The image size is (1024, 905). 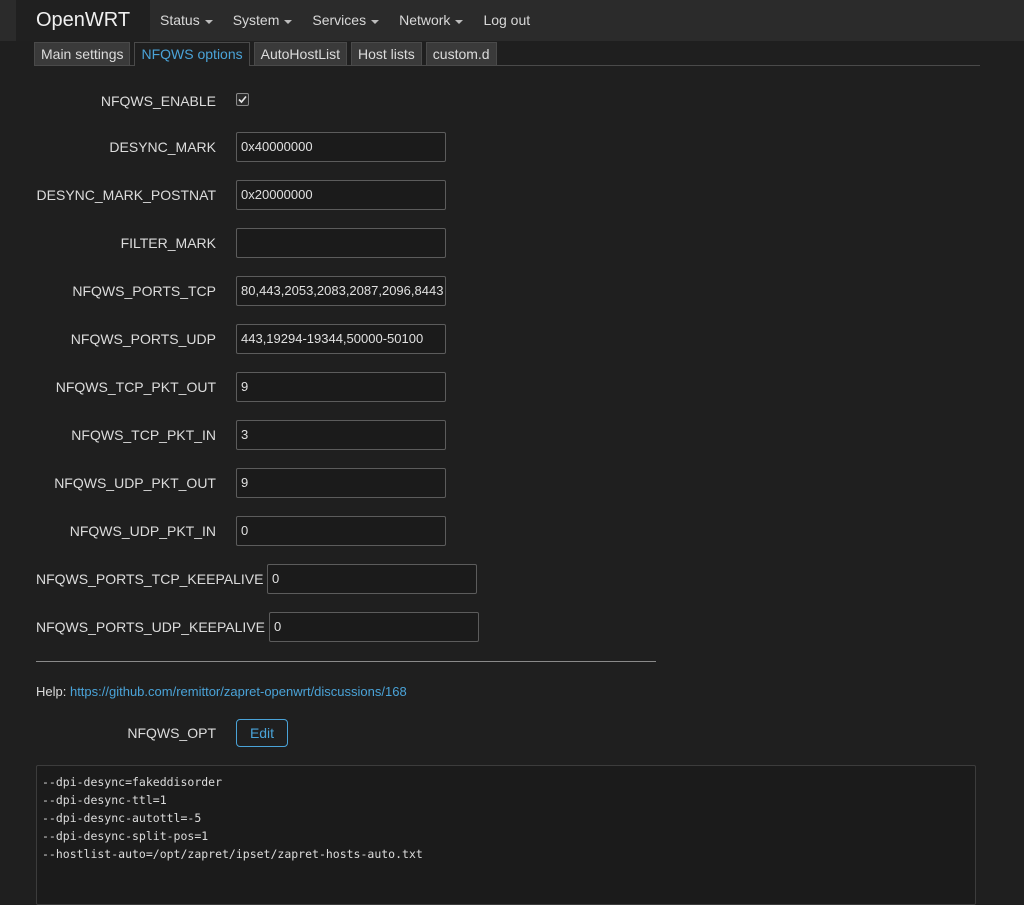 What do you see at coordinates (132, 782) in the screenshot?
I see `opt-line: --dpi-desync=fakeddisorder` at bounding box center [132, 782].